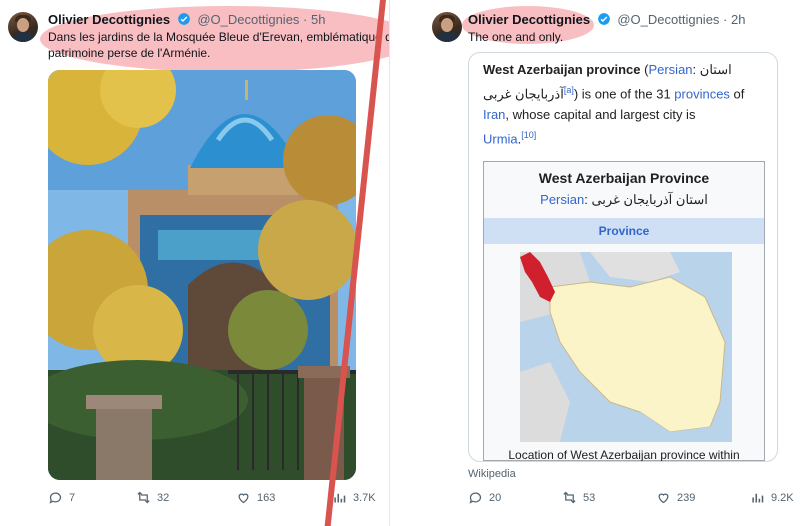 The image size is (800, 526). Describe the element at coordinates (152, 497) in the screenshot. I see `retweet-button-left: 32` at that location.